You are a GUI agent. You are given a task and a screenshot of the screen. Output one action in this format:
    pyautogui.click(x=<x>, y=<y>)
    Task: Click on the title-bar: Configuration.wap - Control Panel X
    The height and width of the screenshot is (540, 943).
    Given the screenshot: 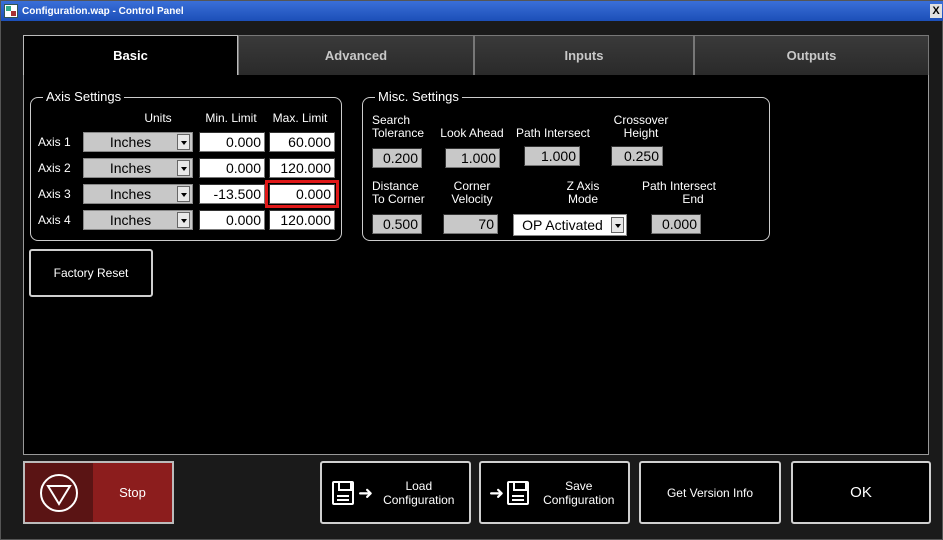 What is the action you would take?
    pyautogui.click(x=472, y=11)
    